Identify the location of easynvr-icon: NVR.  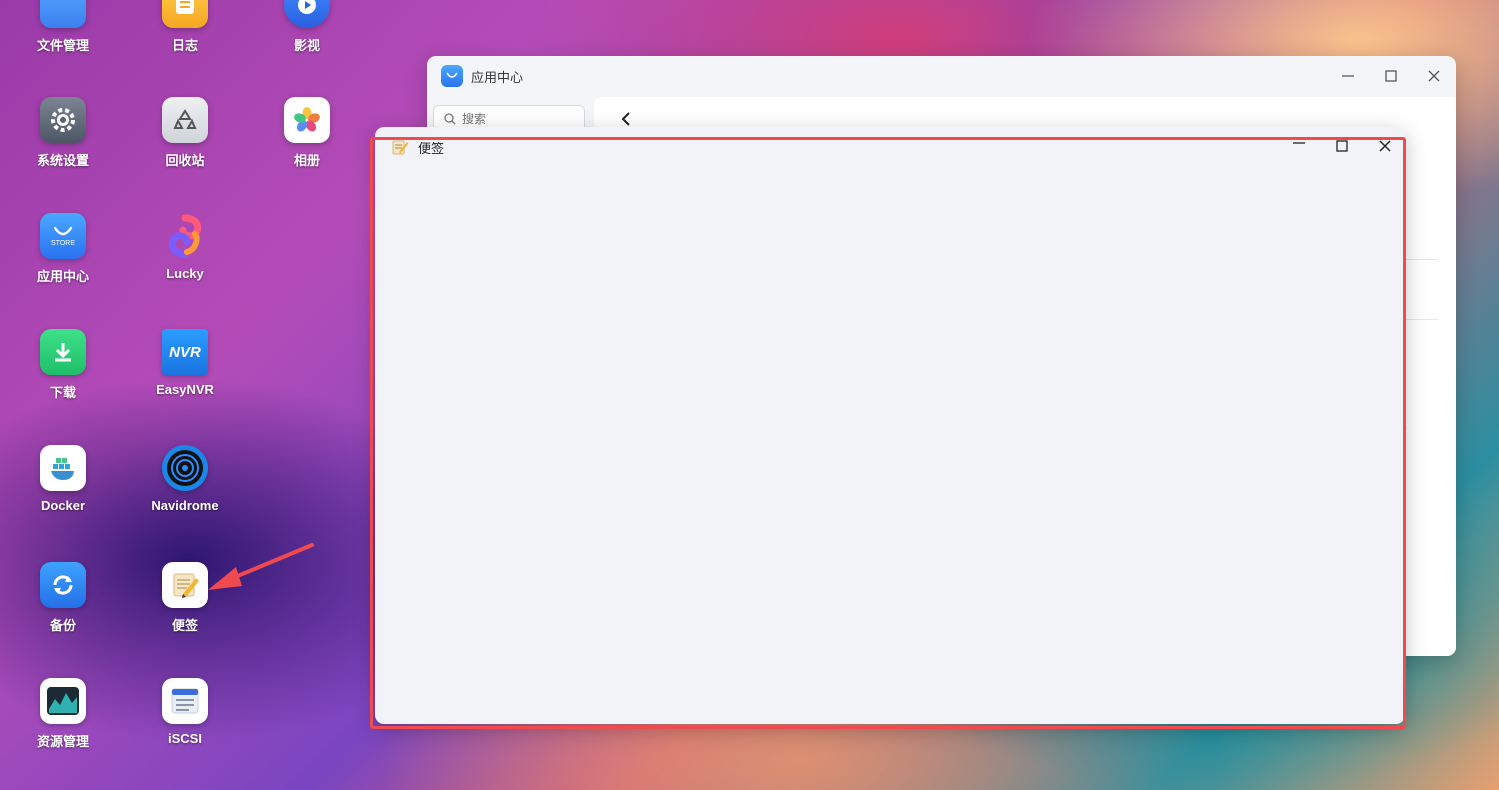
(185, 352).